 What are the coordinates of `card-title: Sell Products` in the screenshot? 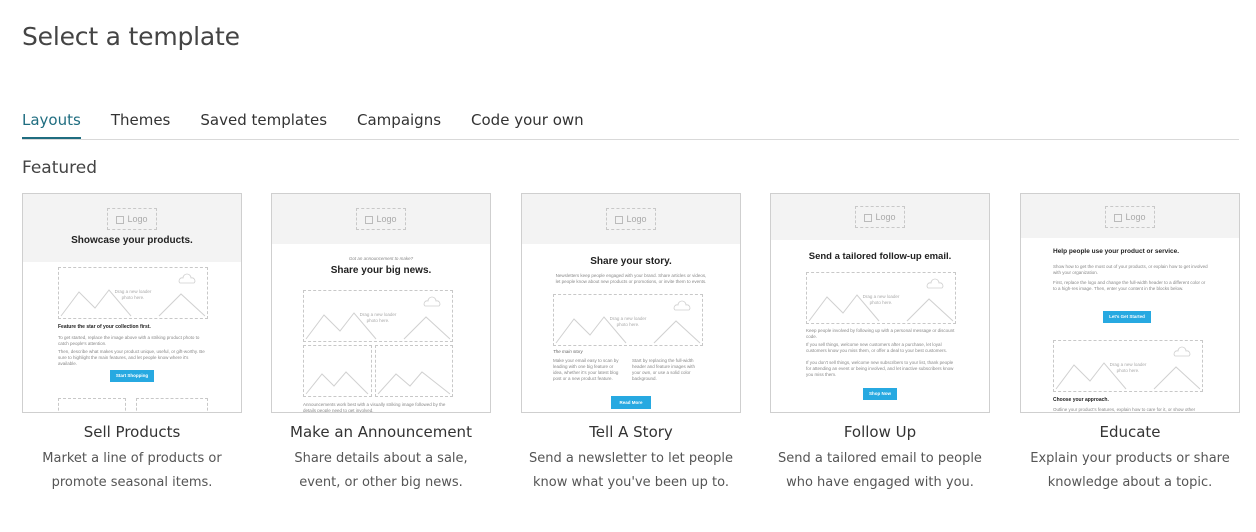 It's located at (132, 432).